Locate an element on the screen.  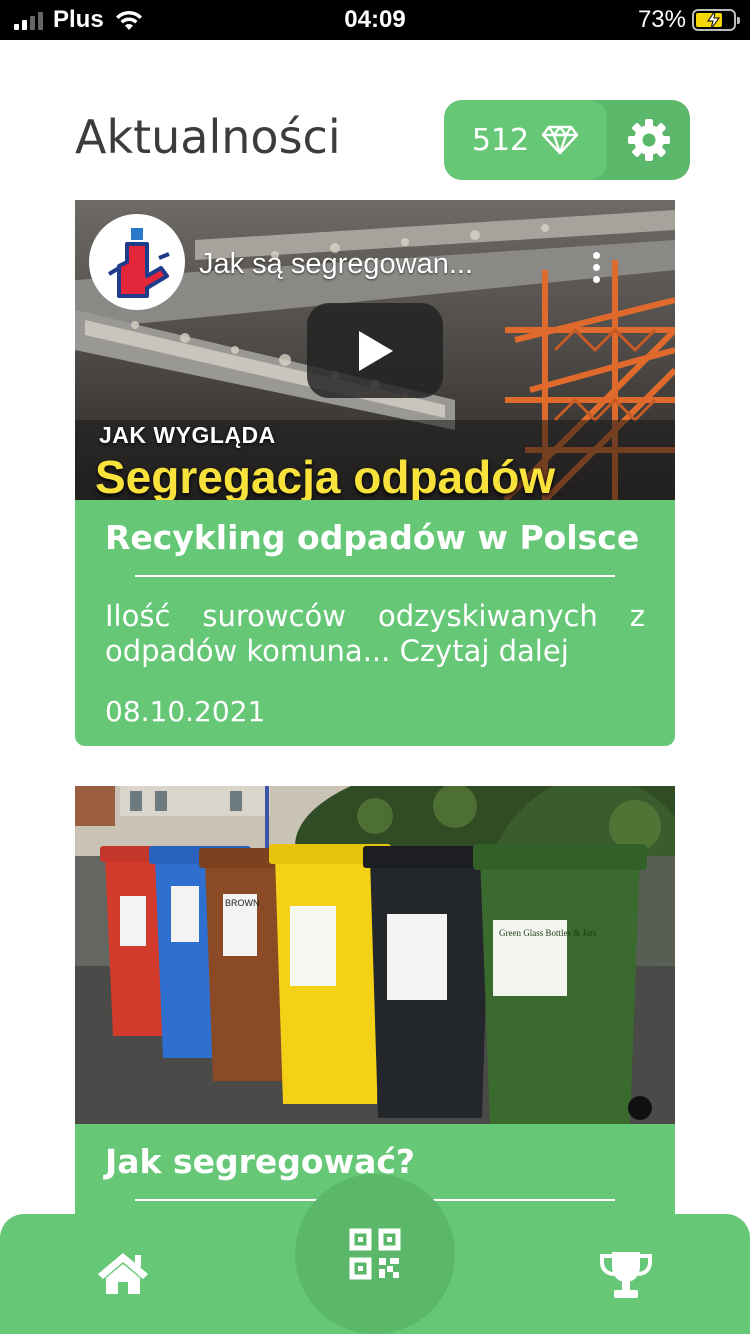
points-value: 512 is located at coordinates (500, 140).